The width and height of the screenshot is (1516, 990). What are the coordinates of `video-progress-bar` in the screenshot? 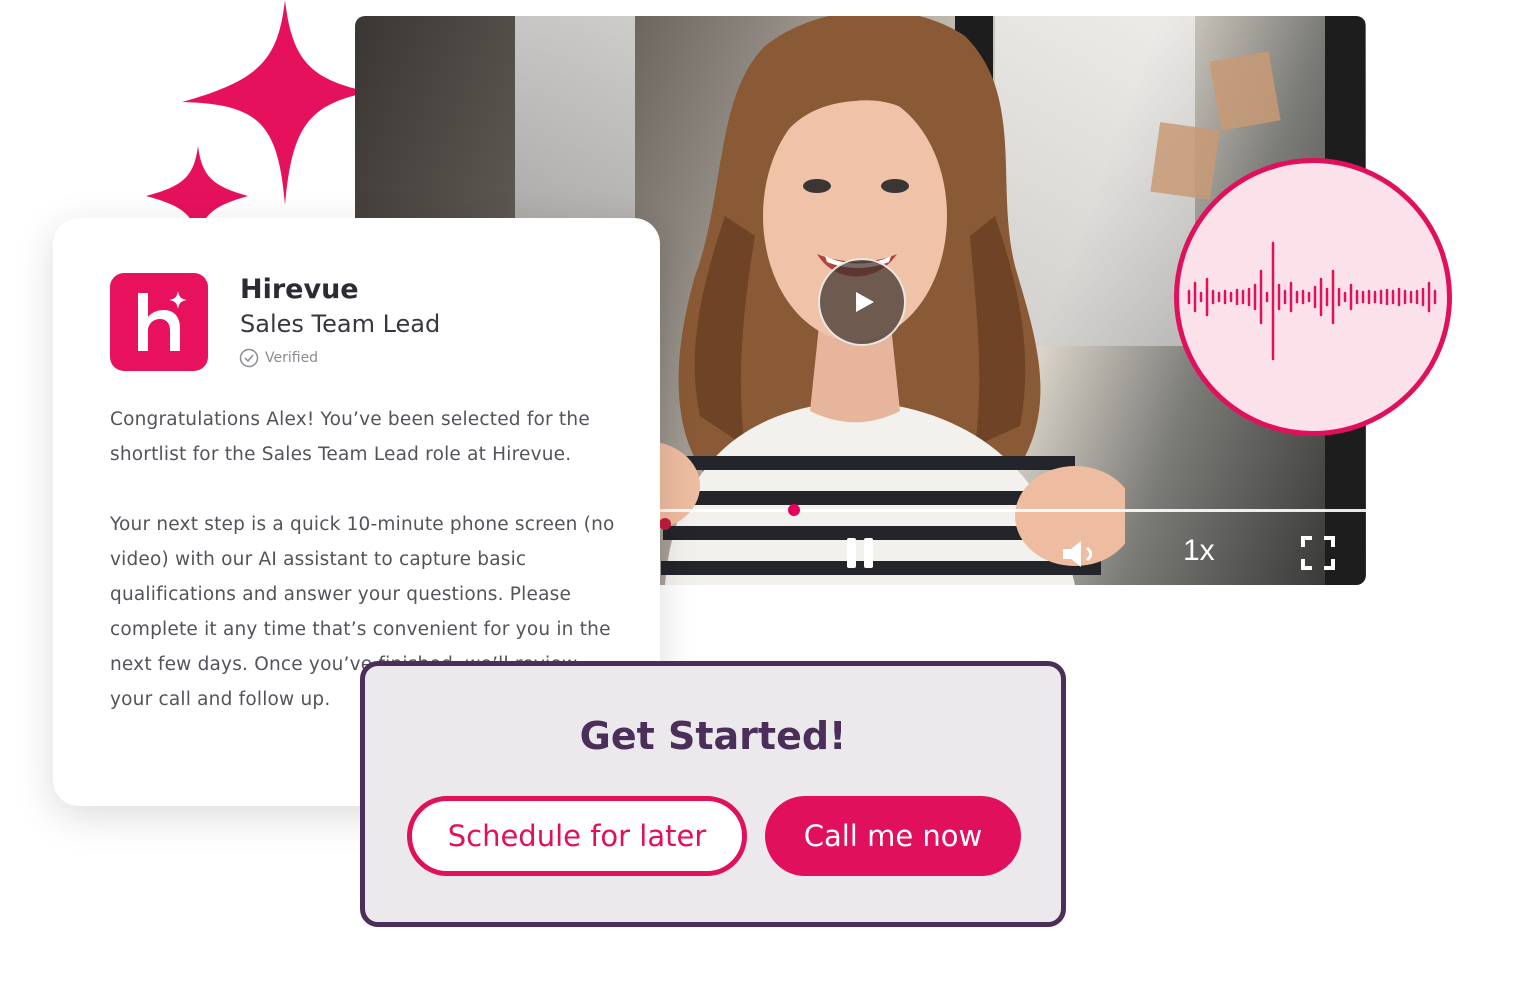 It's located at (1013, 510).